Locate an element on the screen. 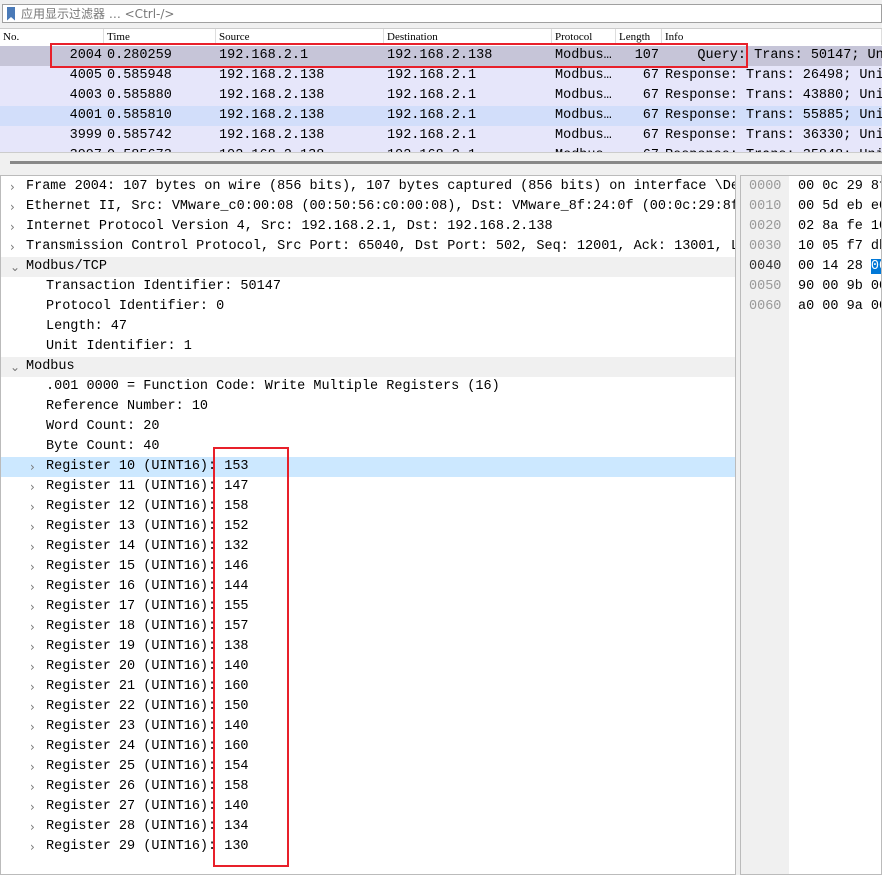 This screenshot has height=875, width=882. tree-item: Transaction Identifier: 50147 is located at coordinates (368, 287).